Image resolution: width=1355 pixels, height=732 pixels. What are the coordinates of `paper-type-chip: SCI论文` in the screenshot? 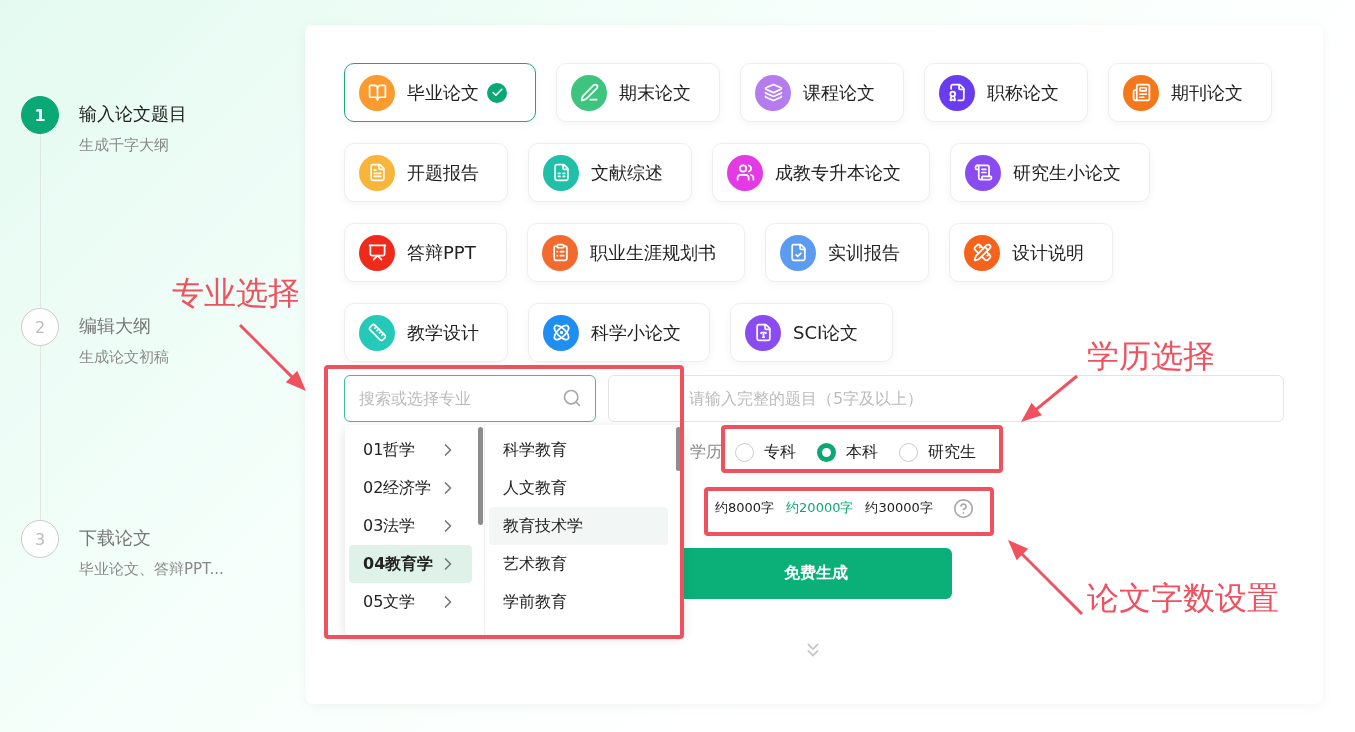 It's located at (811, 332).